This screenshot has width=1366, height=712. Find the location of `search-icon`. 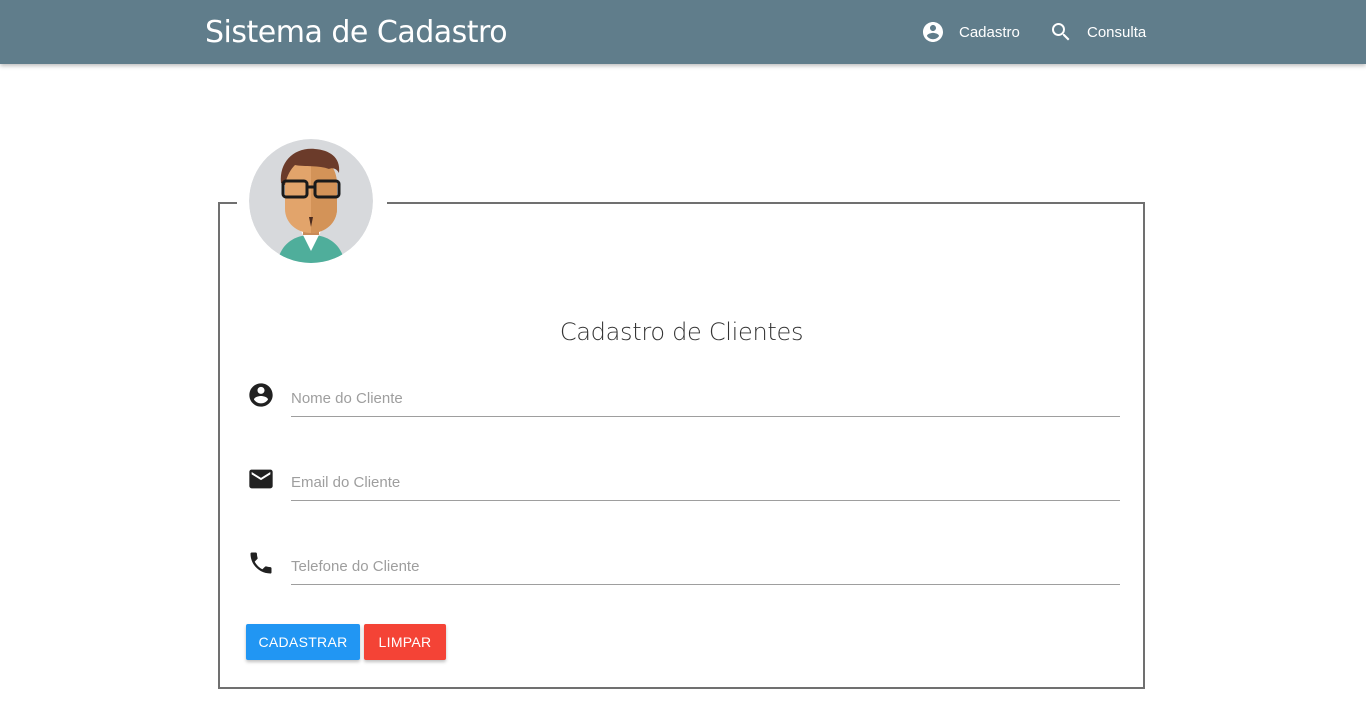

search-icon is located at coordinates (1061, 32).